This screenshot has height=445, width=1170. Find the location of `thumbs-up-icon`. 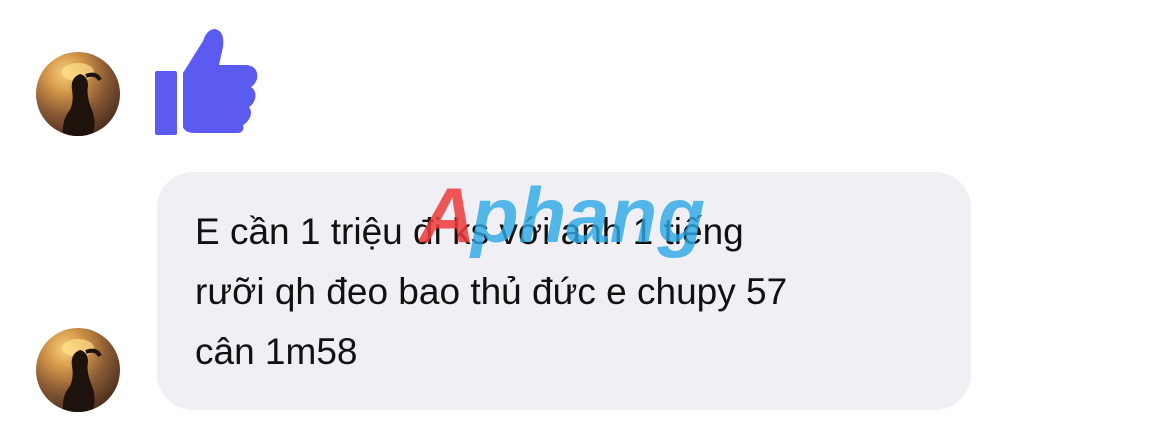

thumbs-up-icon is located at coordinates (207, 82).